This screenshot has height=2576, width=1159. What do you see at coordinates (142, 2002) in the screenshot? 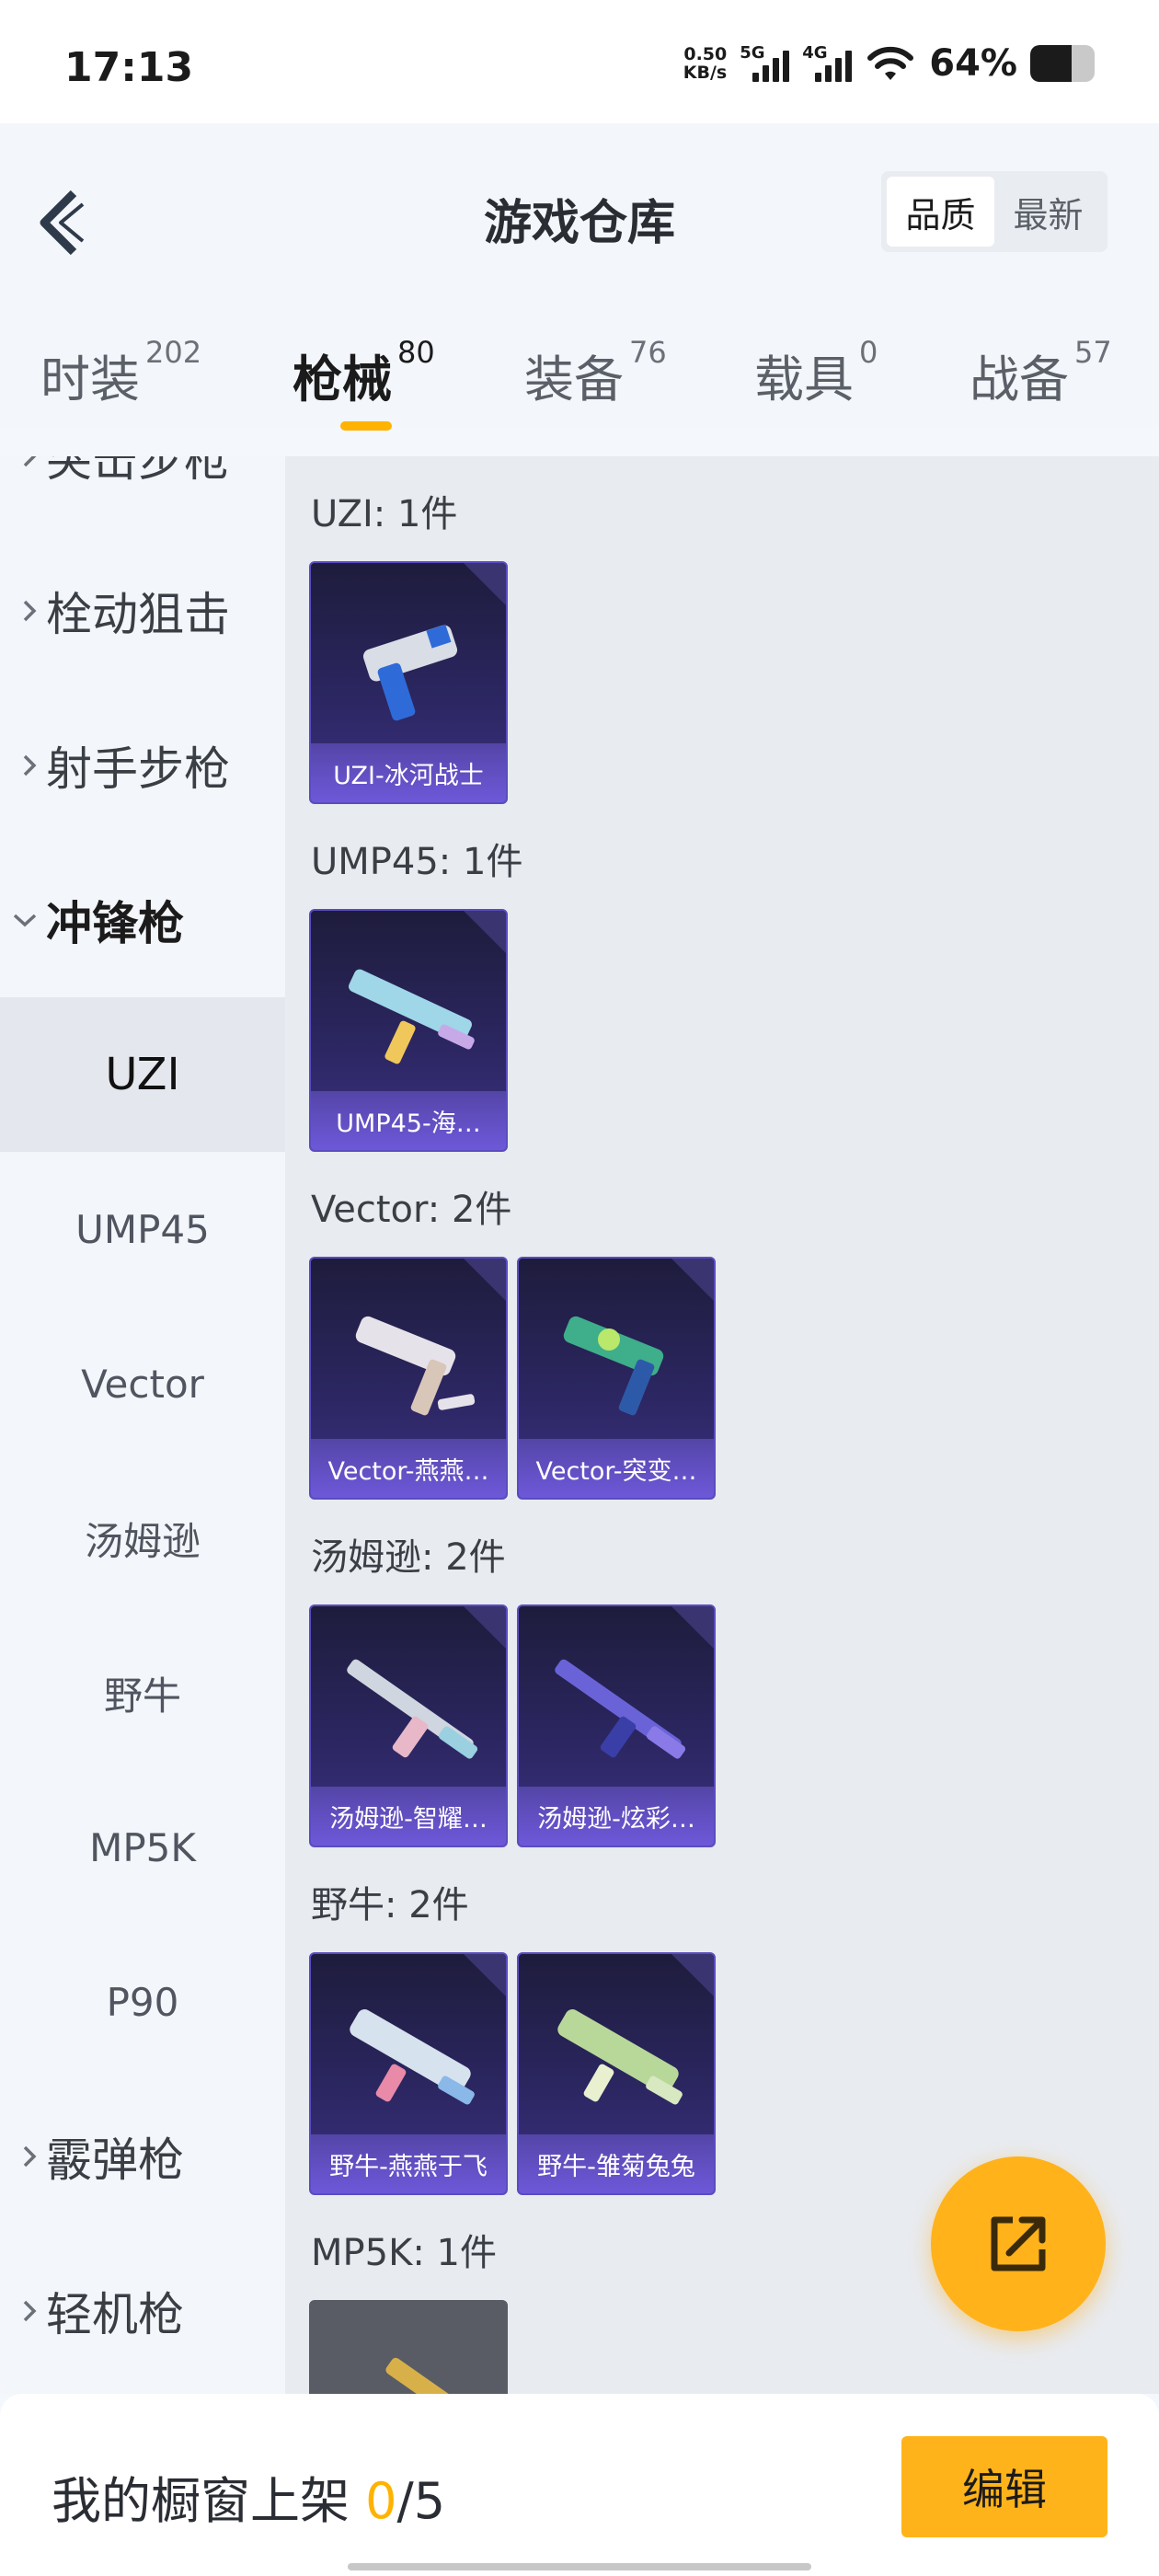
I see `sidebar-subitem-p90: P90` at bounding box center [142, 2002].